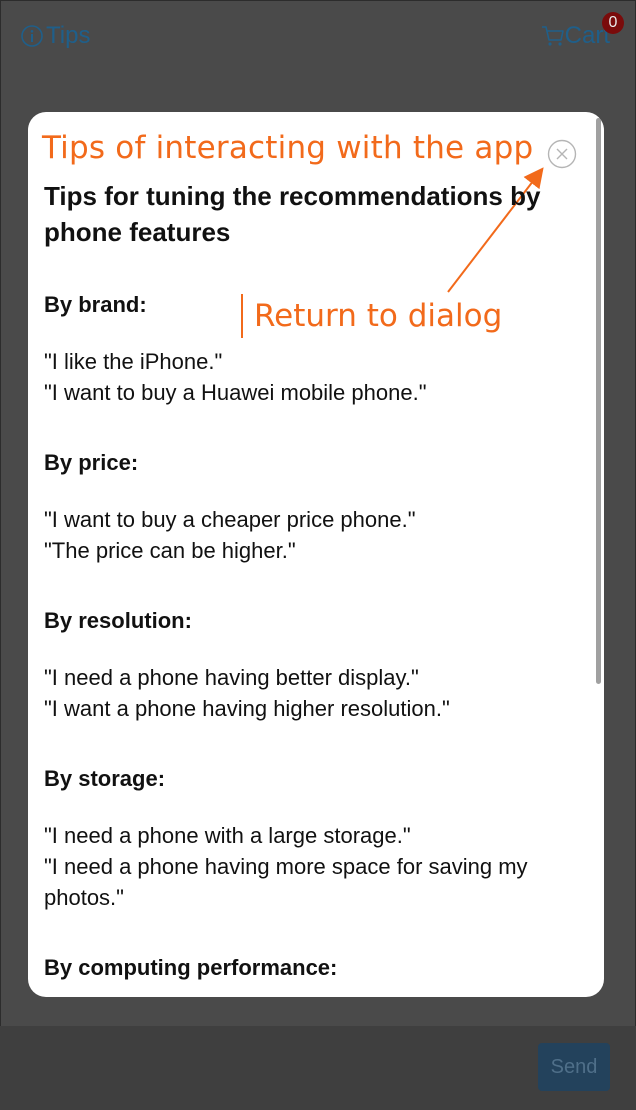 This screenshot has height=1110, width=636. What do you see at coordinates (231, 677) in the screenshot?
I see `example-text: "I need a phone having better display."` at bounding box center [231, 677].